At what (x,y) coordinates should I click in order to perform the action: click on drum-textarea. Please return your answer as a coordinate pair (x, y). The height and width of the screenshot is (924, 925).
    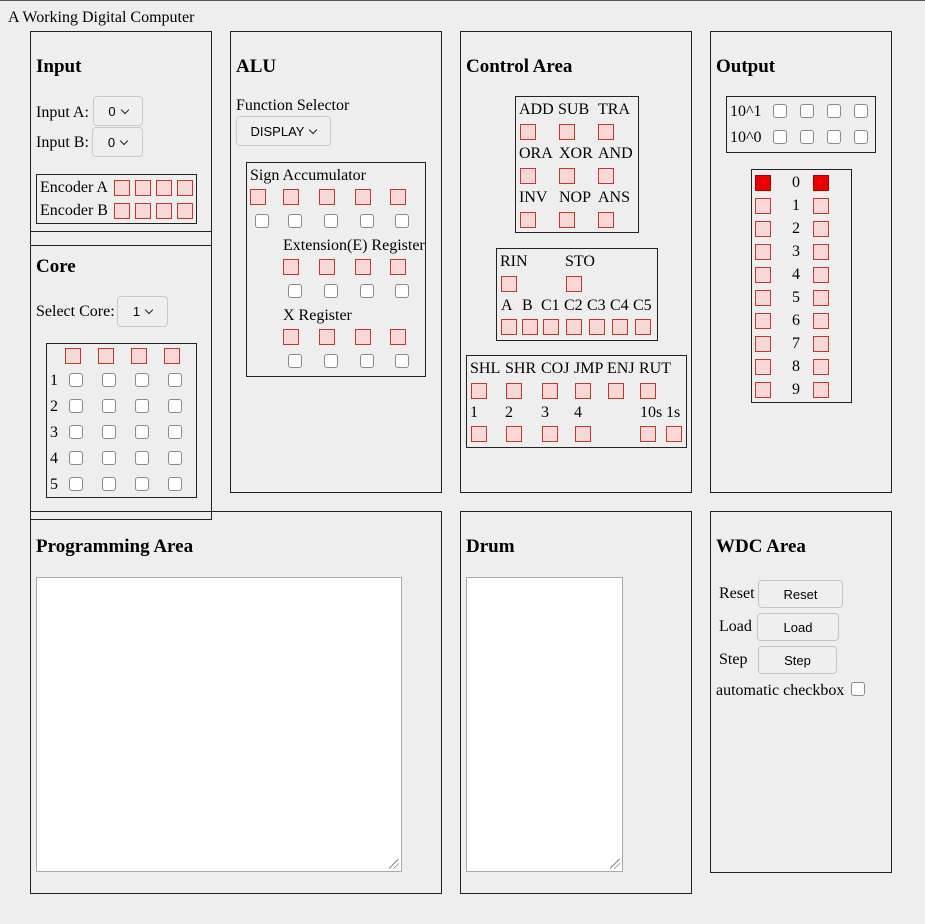
    Looking at the image, I should click on (544, 724).